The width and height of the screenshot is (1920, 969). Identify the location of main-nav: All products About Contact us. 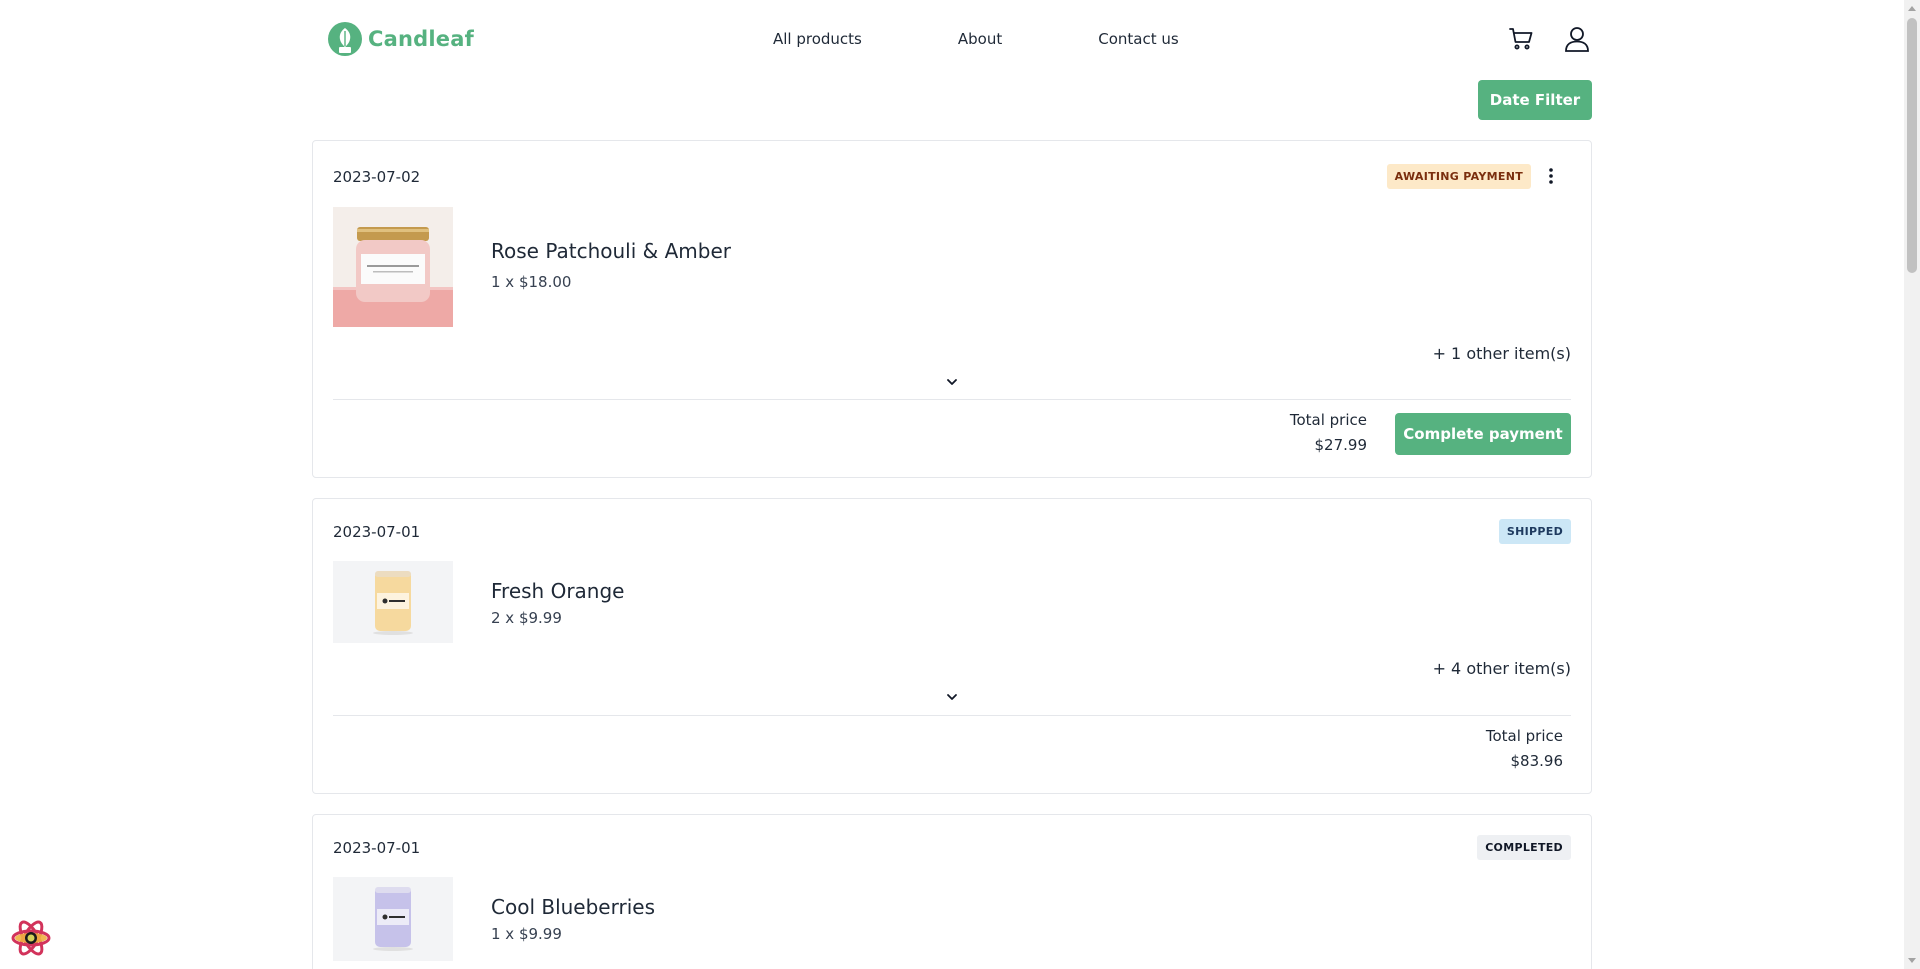
(976, 39).